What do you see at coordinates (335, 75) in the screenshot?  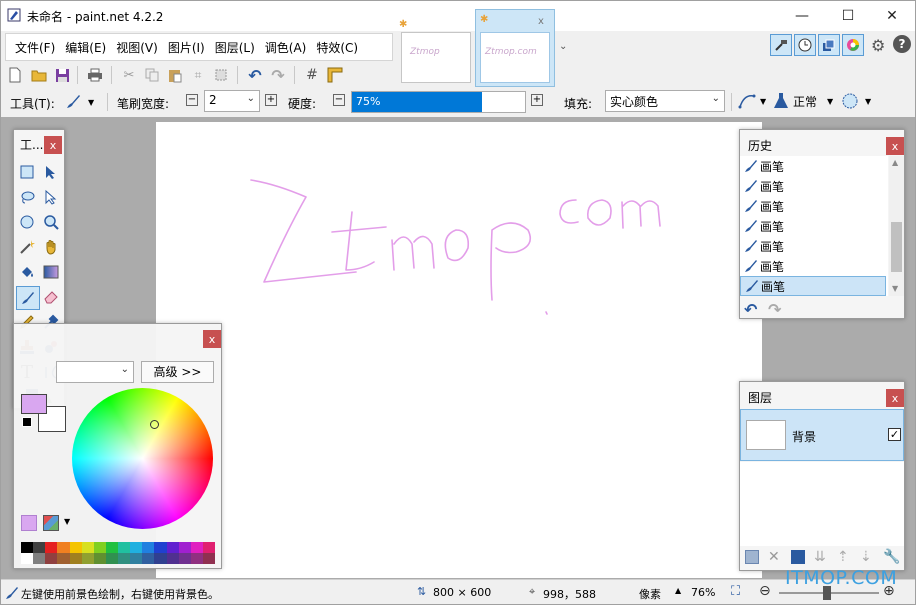 I see `ruler-icon` at bounding box center [335, 75].